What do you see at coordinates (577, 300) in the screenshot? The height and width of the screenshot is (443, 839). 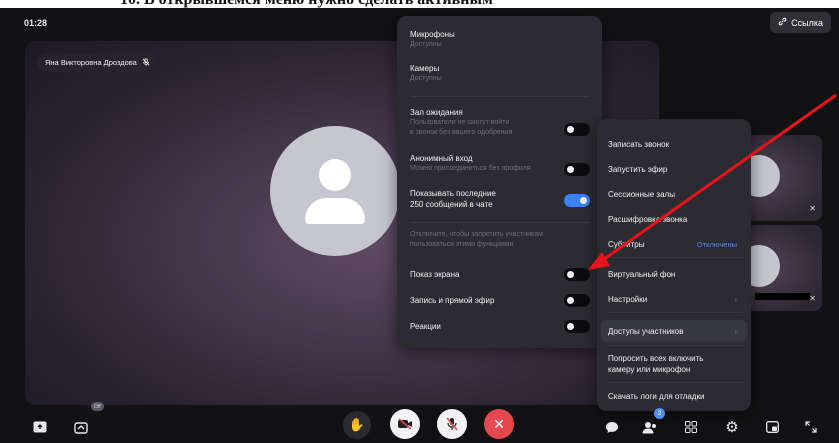 I see `recording-toggle` at bounding box center [577, 300].